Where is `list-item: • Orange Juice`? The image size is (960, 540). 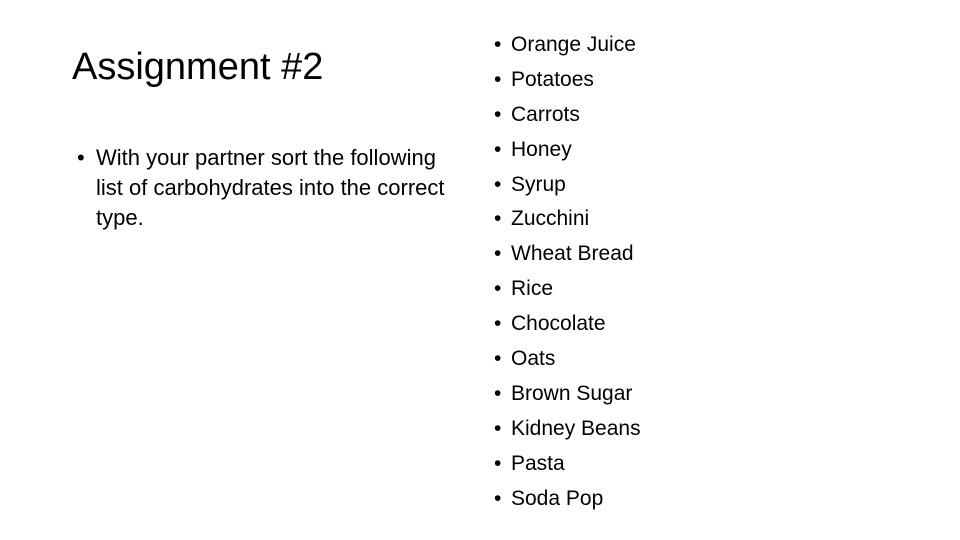
list-item: • Orange Juice is located at coordinates (700, 45).